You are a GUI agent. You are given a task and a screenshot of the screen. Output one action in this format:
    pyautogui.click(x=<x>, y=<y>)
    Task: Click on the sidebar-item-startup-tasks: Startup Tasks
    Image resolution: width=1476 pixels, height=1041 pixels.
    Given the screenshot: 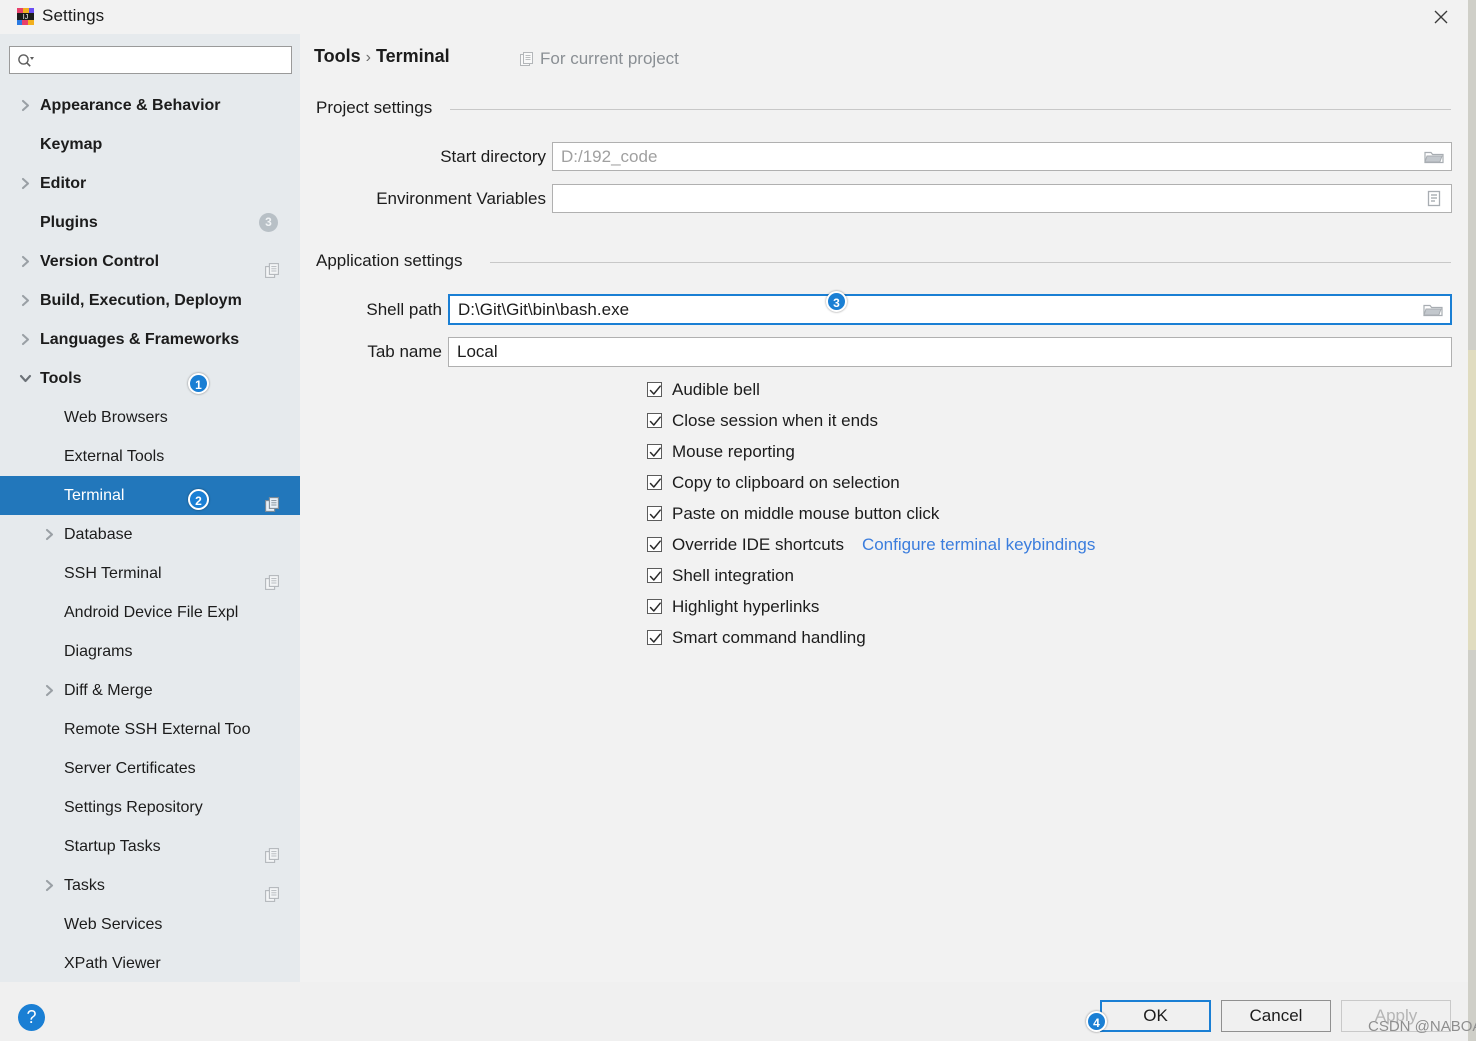 What is the action you would take?
    pyautogui.click(x=150, y=846)
    